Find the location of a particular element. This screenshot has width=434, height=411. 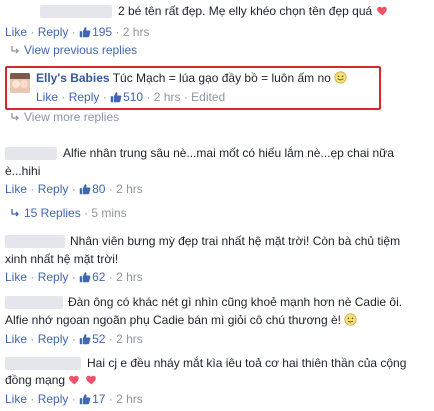

comment-text: è...hihi is located at coordinates (23, 171).